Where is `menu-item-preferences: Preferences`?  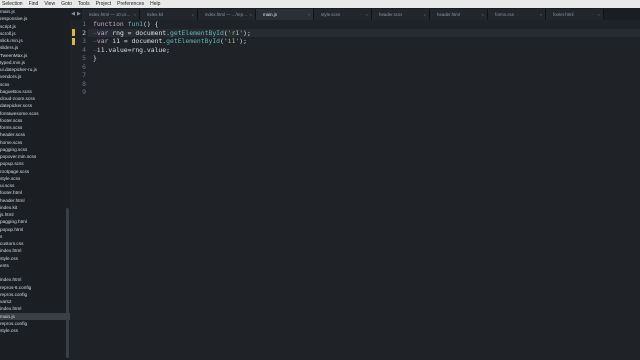
menu-item-preferences: Preferences is located at coordinates (130, 4).